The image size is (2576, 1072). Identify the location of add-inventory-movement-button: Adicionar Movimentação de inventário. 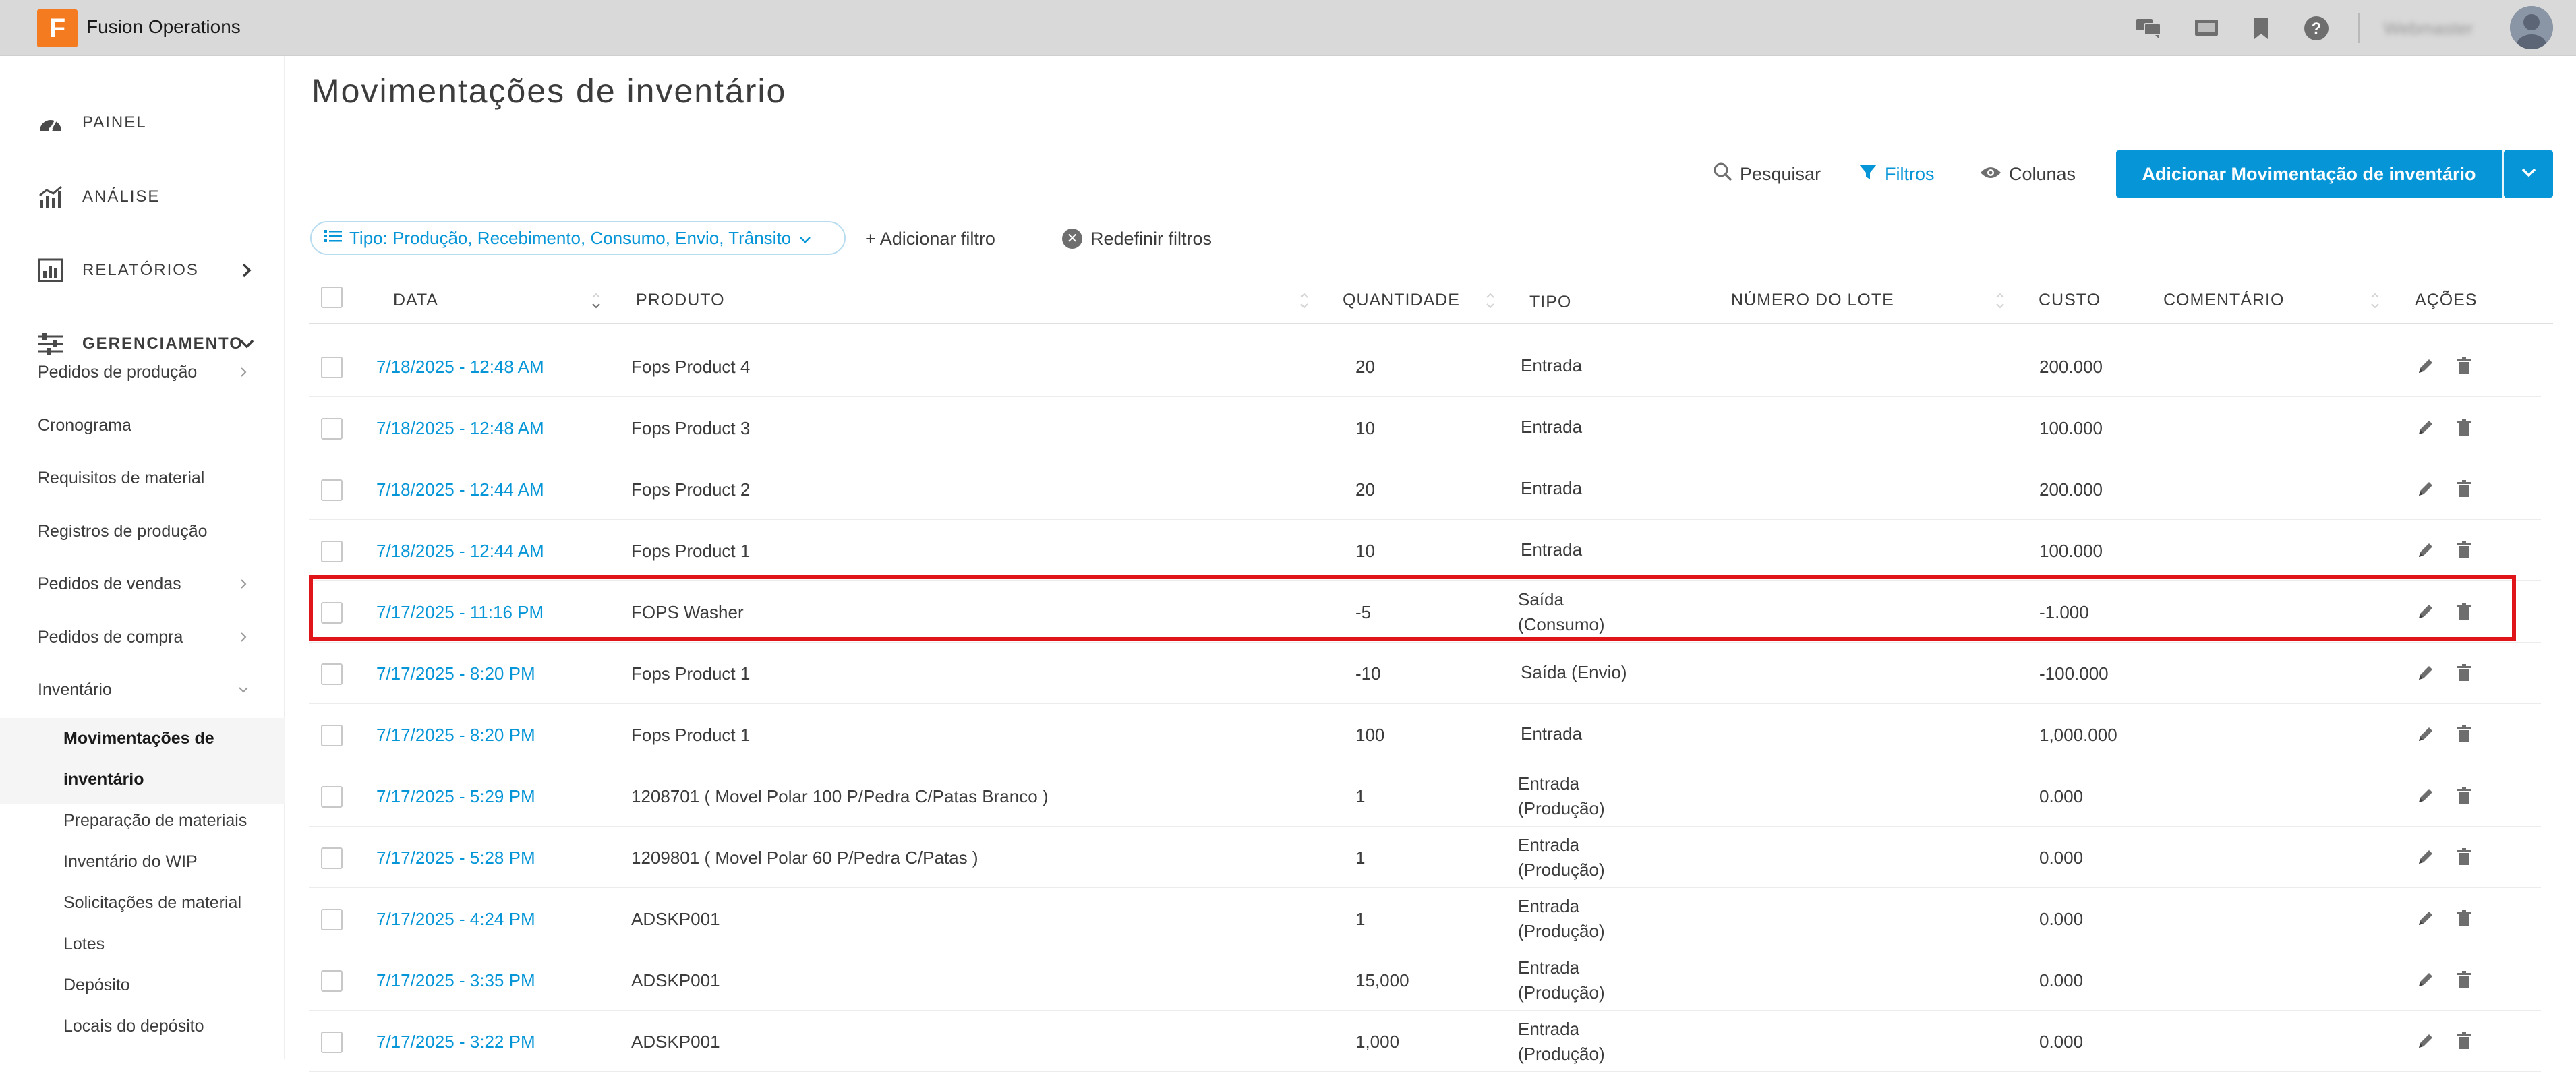
(2310, 174).